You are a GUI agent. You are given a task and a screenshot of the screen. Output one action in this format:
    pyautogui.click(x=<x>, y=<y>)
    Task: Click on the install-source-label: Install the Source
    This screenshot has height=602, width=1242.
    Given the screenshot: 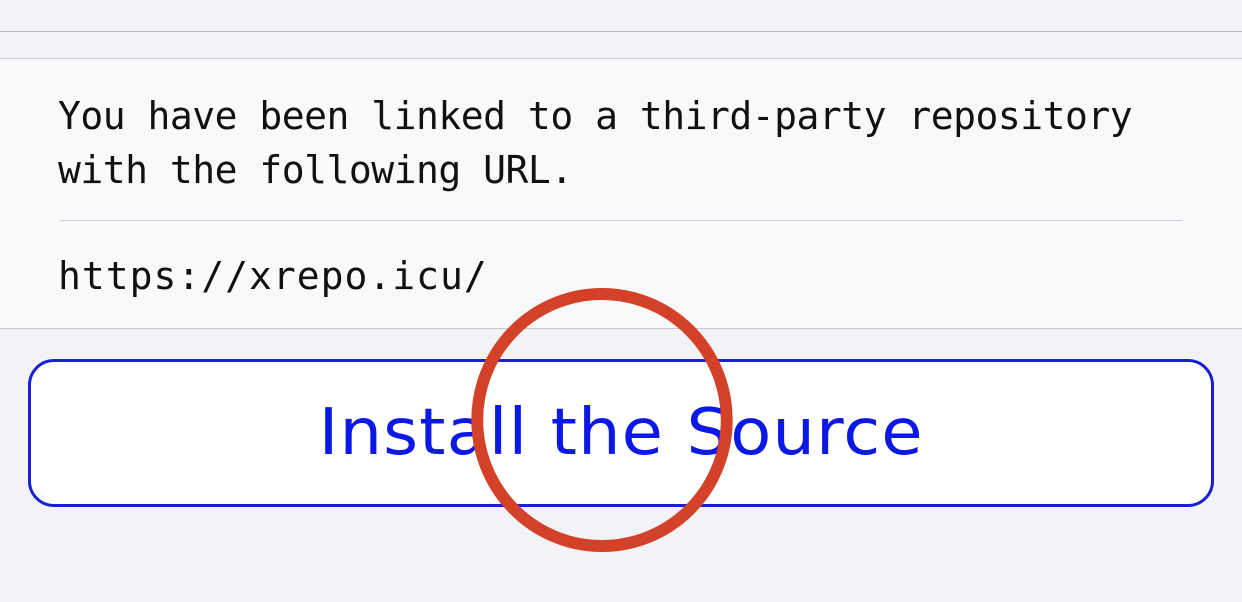 What is the action you would take?
    pyautogui.click(x=621, y=433)
    